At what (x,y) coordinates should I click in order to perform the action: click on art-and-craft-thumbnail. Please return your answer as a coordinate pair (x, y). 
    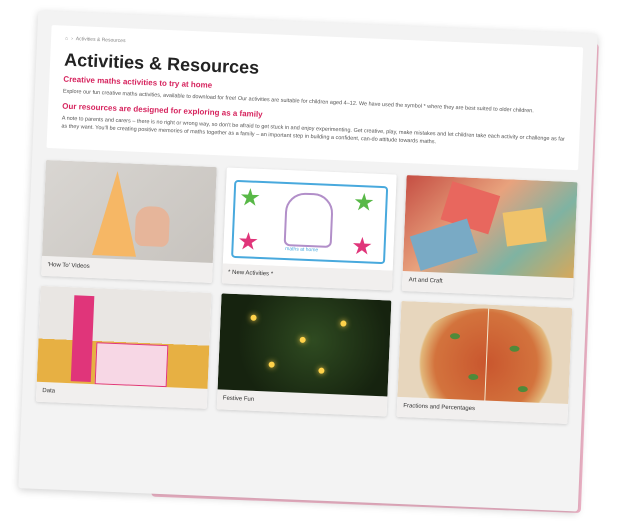
    Looking at the image, I should click on (490, 227).